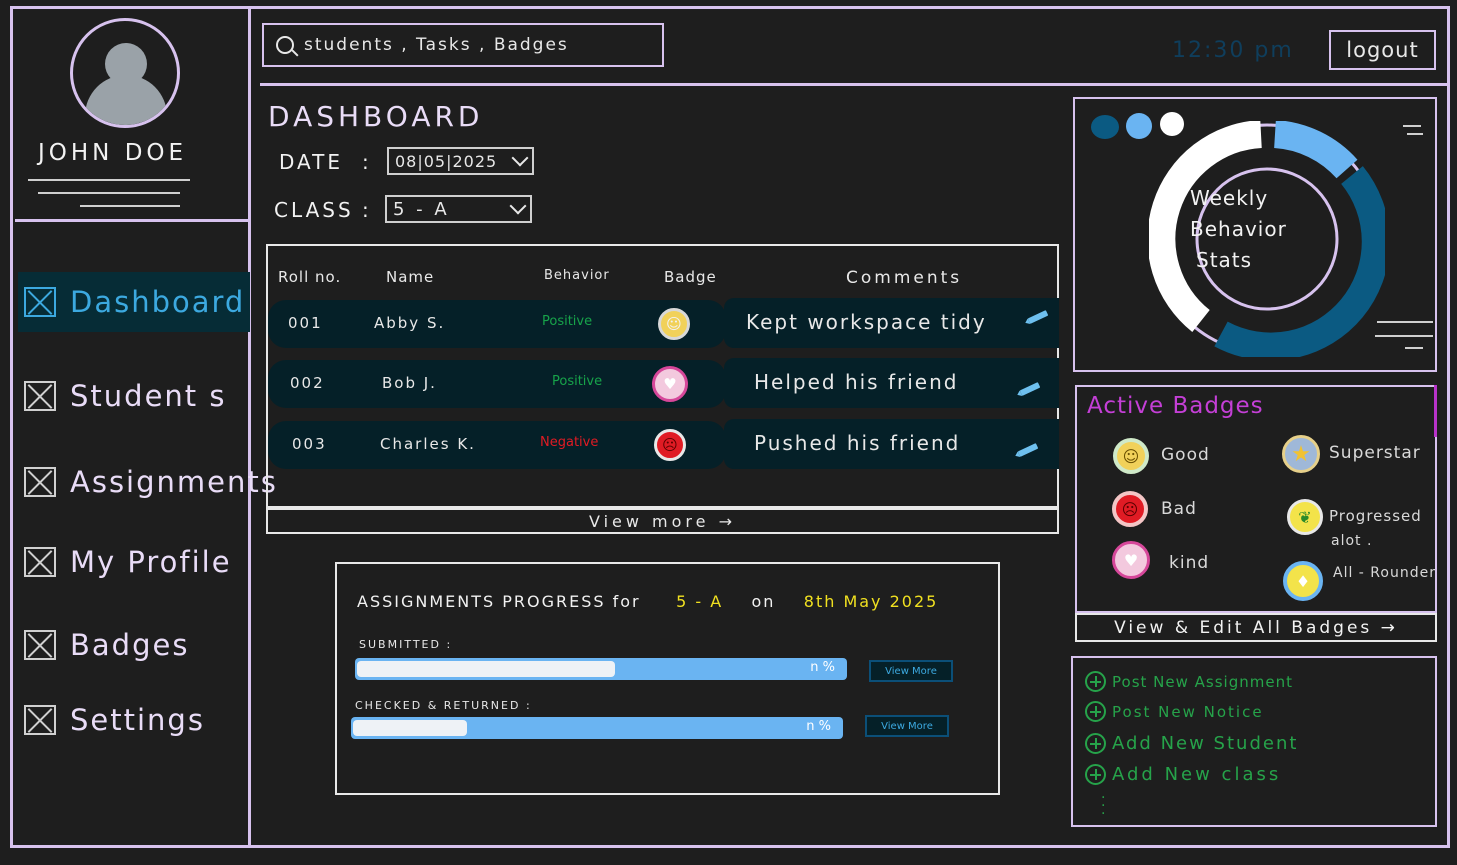 Image resolution: width=1457 pixels, height=865 pixels. I want to click on post-new-assignment-button: Post New Assignment, so click(1189, 681).